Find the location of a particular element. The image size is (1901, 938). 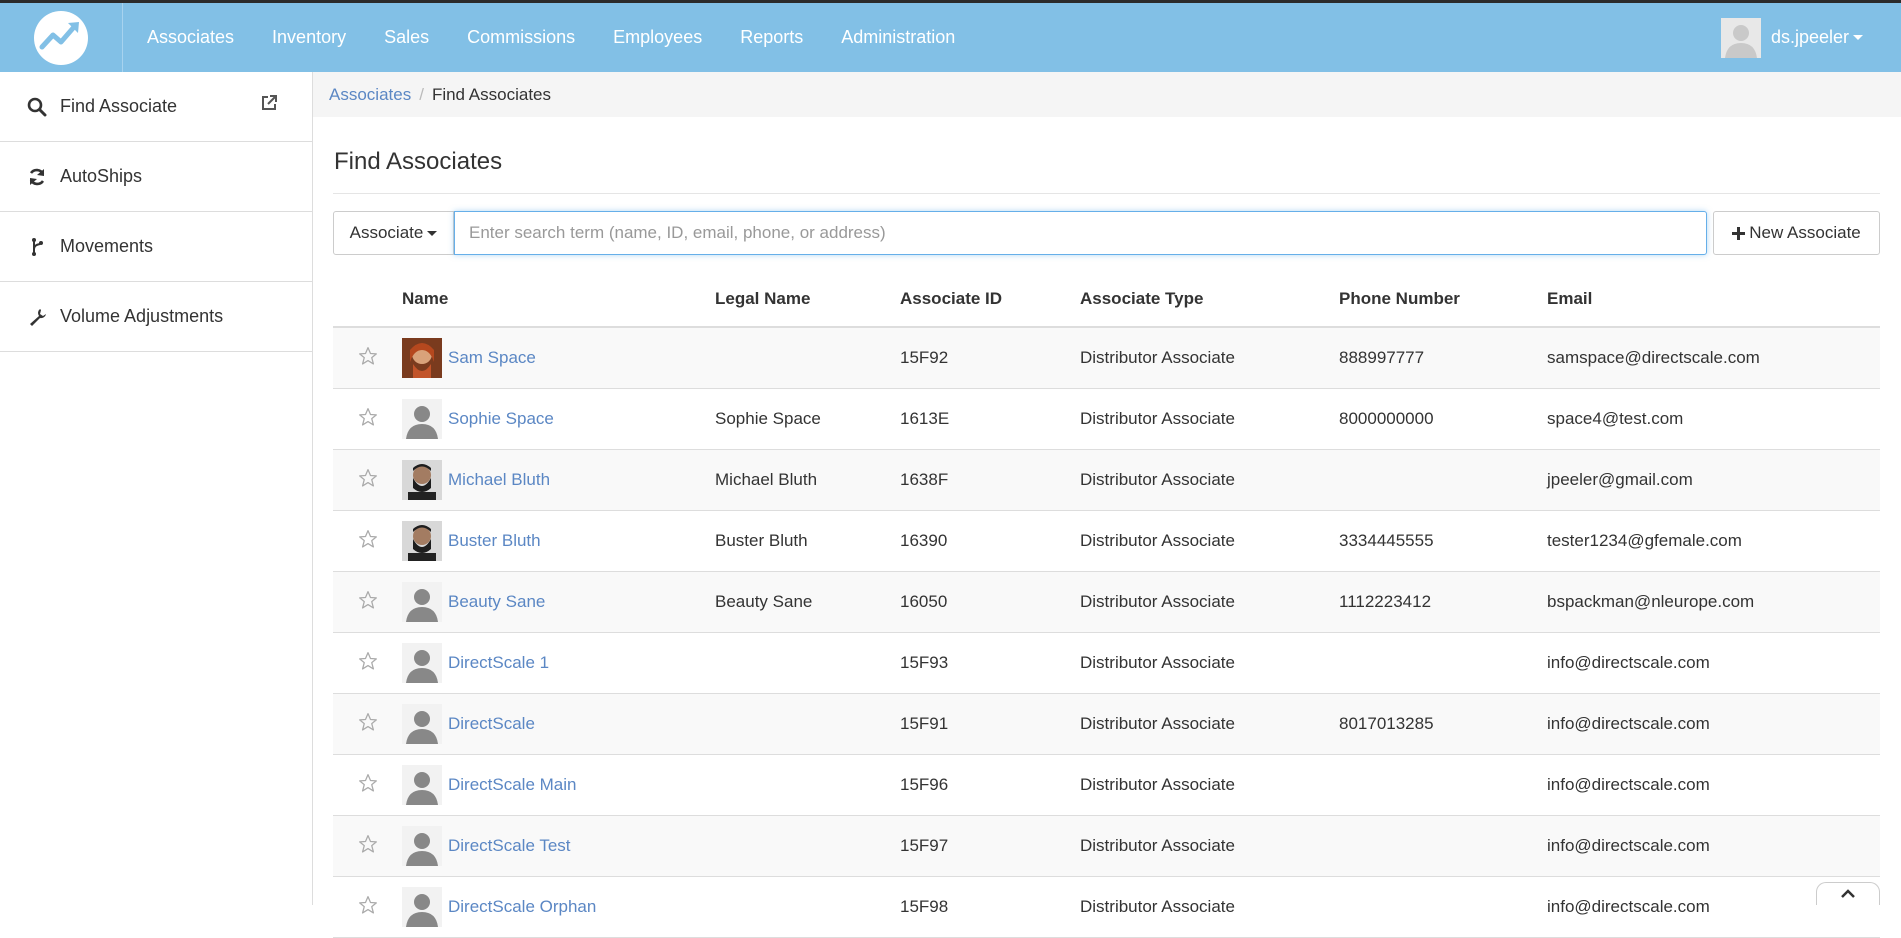

nav-reports: Reports is located at coordinates (771, 37).